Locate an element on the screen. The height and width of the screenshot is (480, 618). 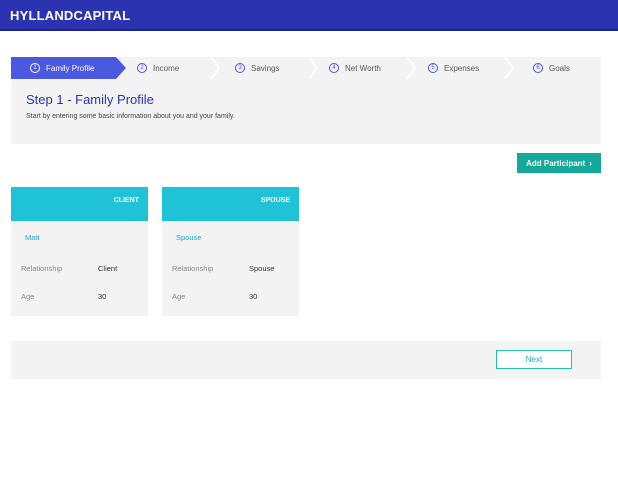
step-label: Savings is located at coordinates (265, 68).